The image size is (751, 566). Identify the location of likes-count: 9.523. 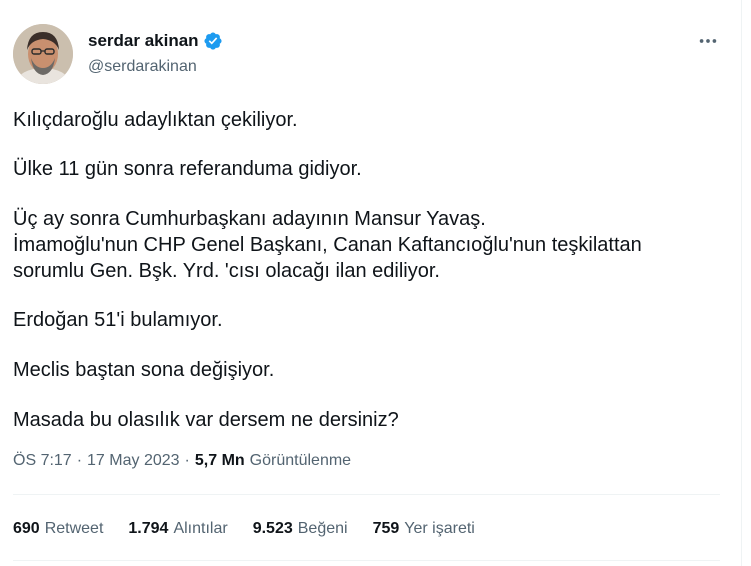
(272, 528).